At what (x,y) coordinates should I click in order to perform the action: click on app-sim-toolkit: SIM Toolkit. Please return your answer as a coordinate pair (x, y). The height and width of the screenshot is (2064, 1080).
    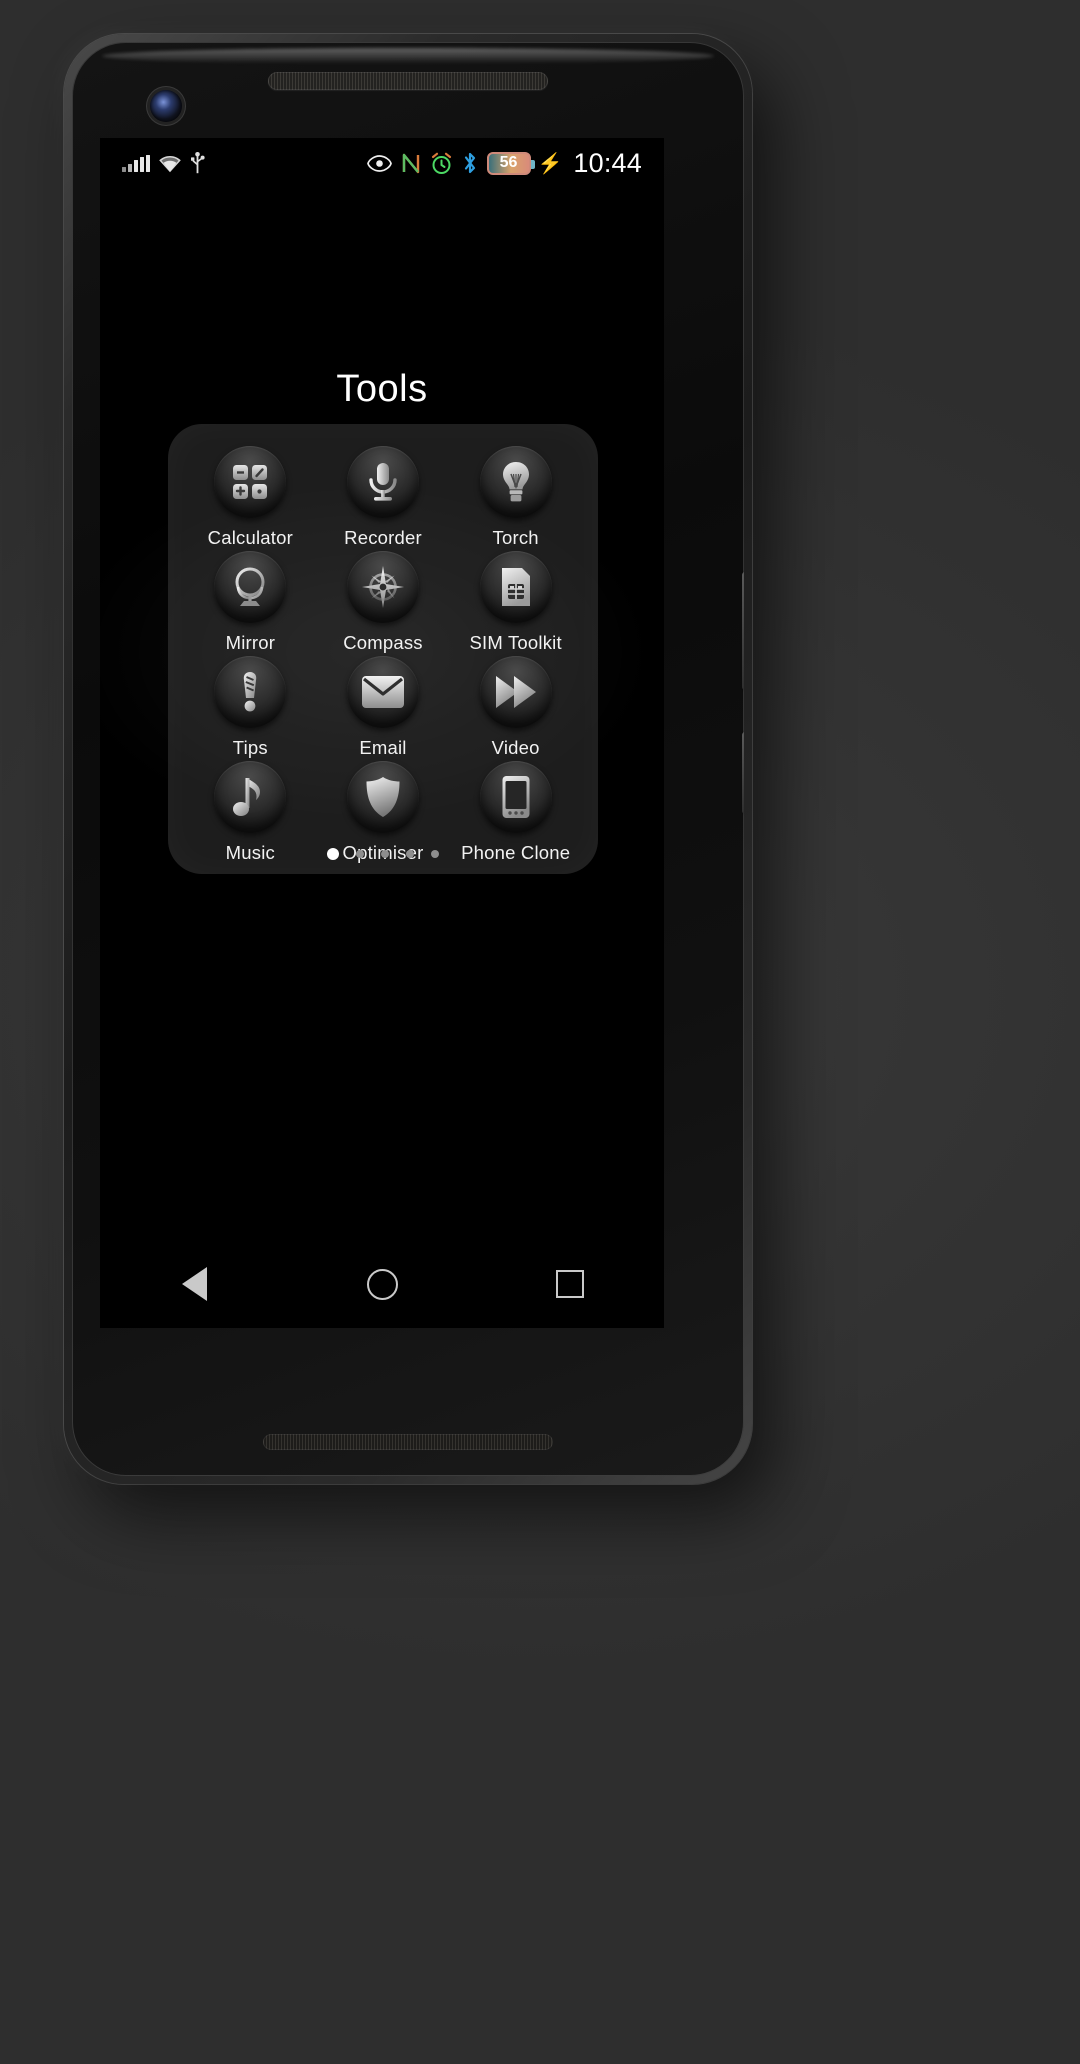
    Looking at the image, I should click on (515, 602).